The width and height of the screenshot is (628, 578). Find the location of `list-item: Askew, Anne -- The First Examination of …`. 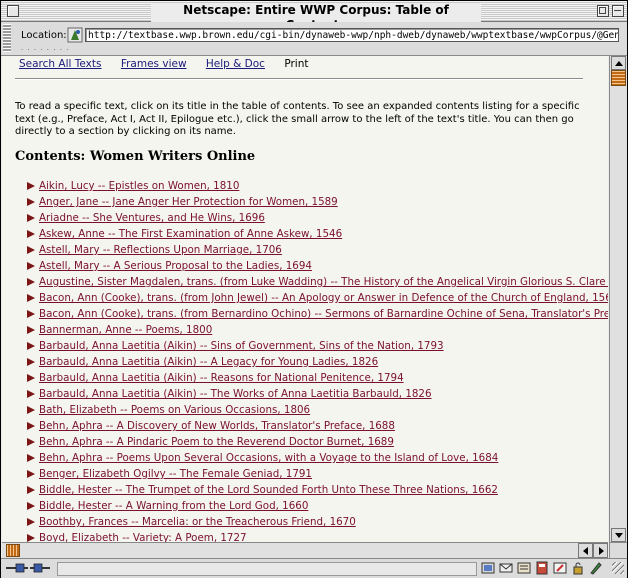

list-item: Askew, Anne -- The First Examination of … is located at coordinates (317, 234).